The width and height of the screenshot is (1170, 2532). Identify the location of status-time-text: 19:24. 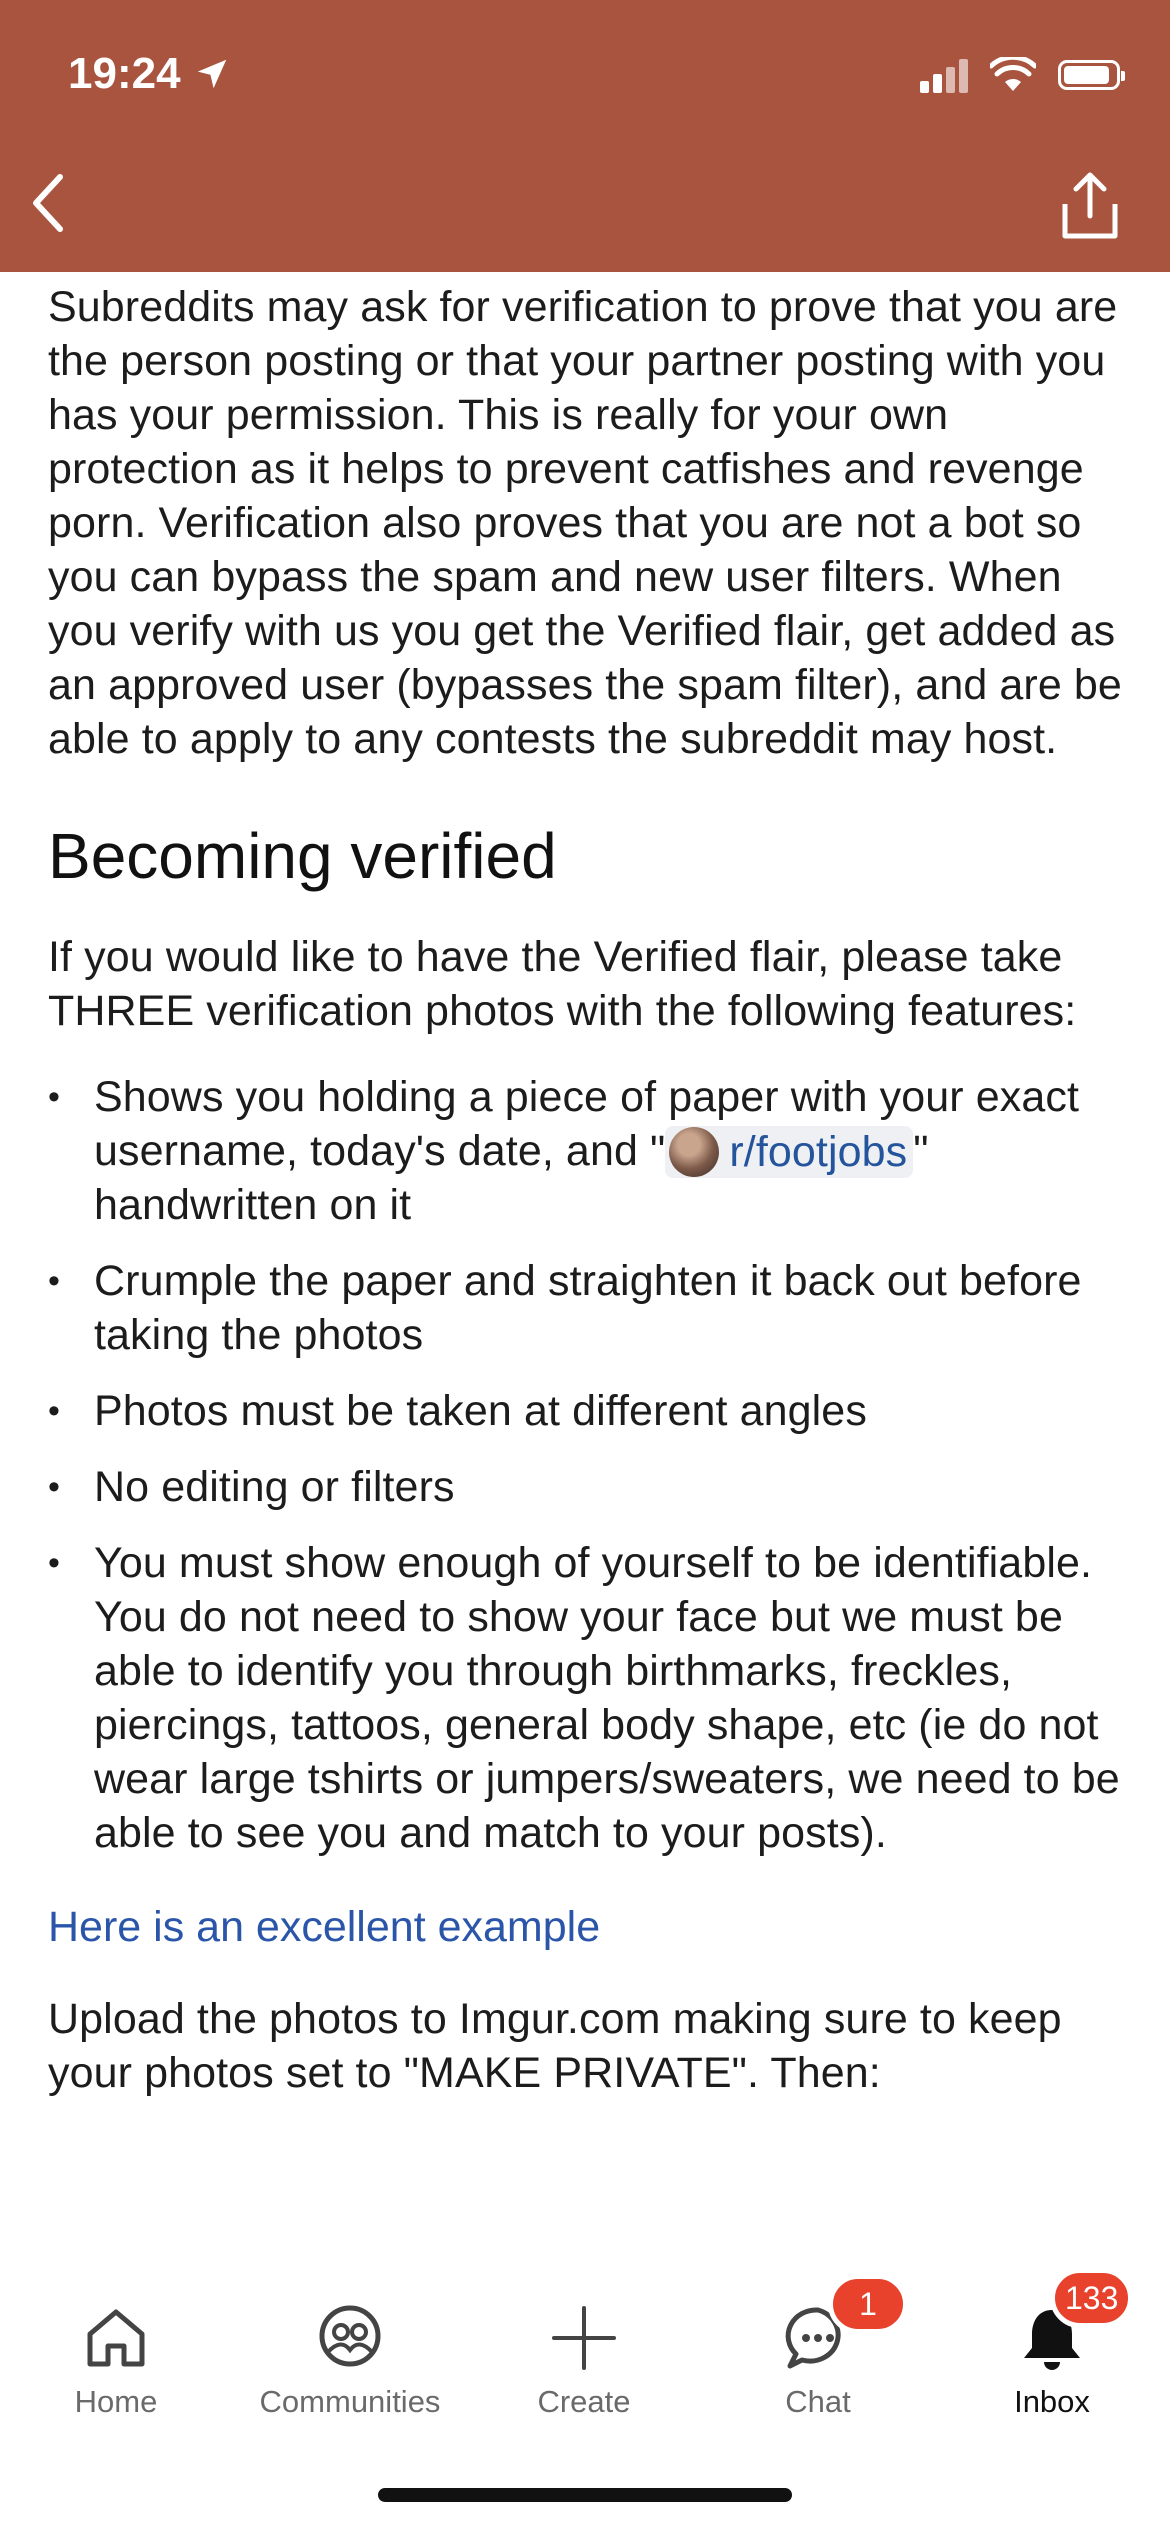
(124, 73).